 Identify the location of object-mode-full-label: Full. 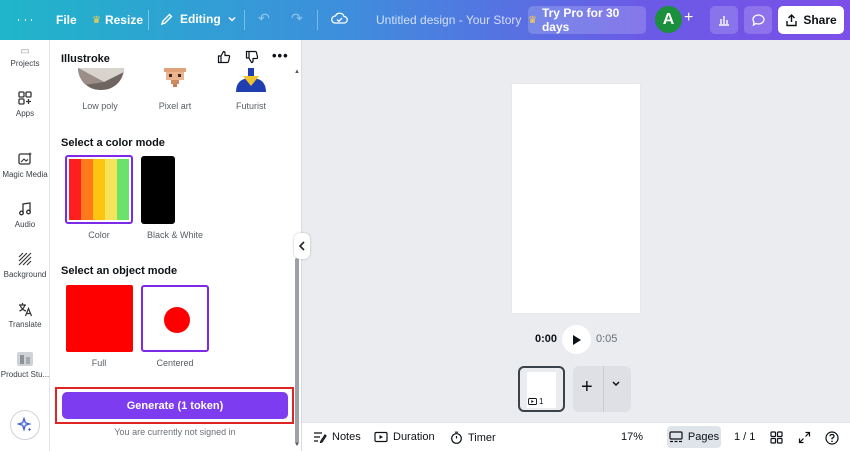
(99, 363).